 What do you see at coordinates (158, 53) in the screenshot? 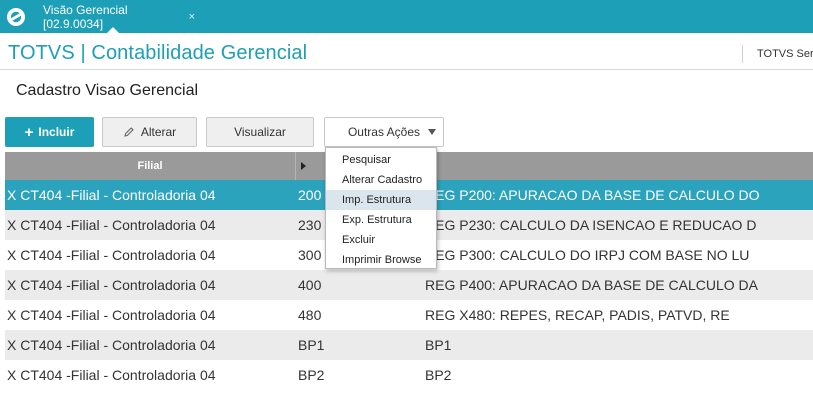
I see `app-title: TOTVS | Contabilidade Gerencial` at bounding box center [158, 53].